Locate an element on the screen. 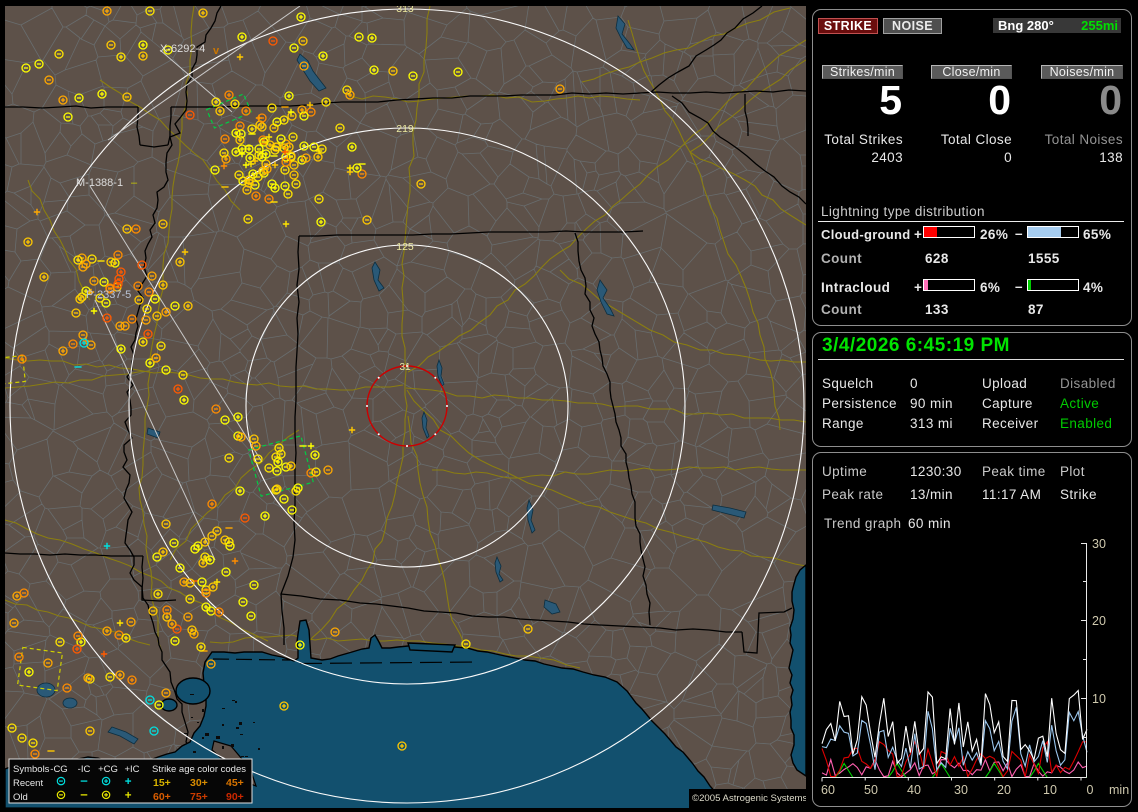 This screenshot has width=1138, height=812. svg-text: +IC is located at coordinates (131, 769).